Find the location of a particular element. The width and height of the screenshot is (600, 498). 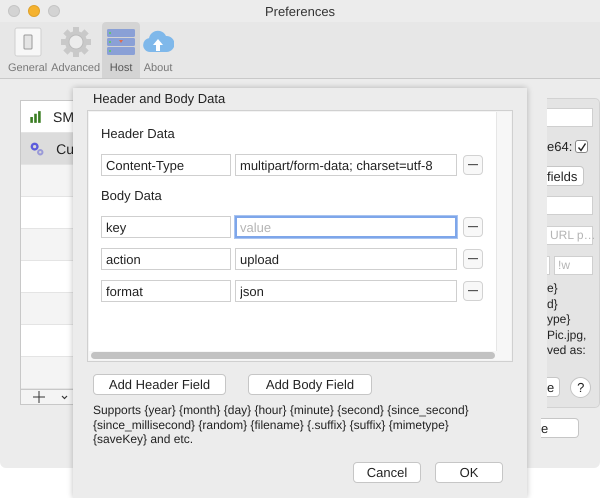

plus-icon is located at coordinates (38, 397).